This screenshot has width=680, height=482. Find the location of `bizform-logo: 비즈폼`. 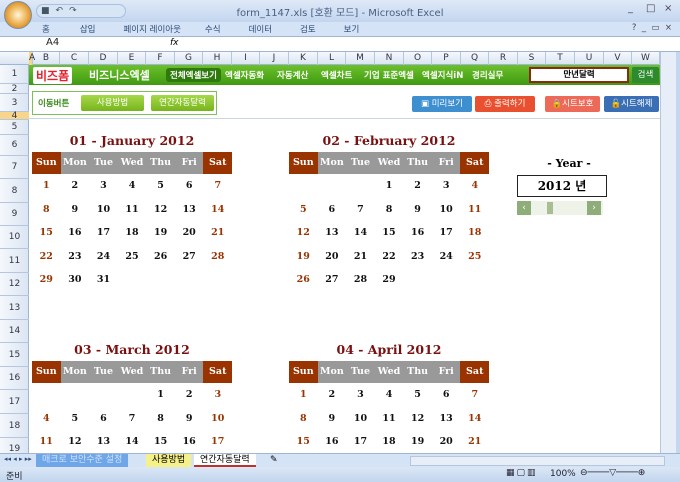

bizform-logo: 비즈폼 is located at coordinates (53, 75).